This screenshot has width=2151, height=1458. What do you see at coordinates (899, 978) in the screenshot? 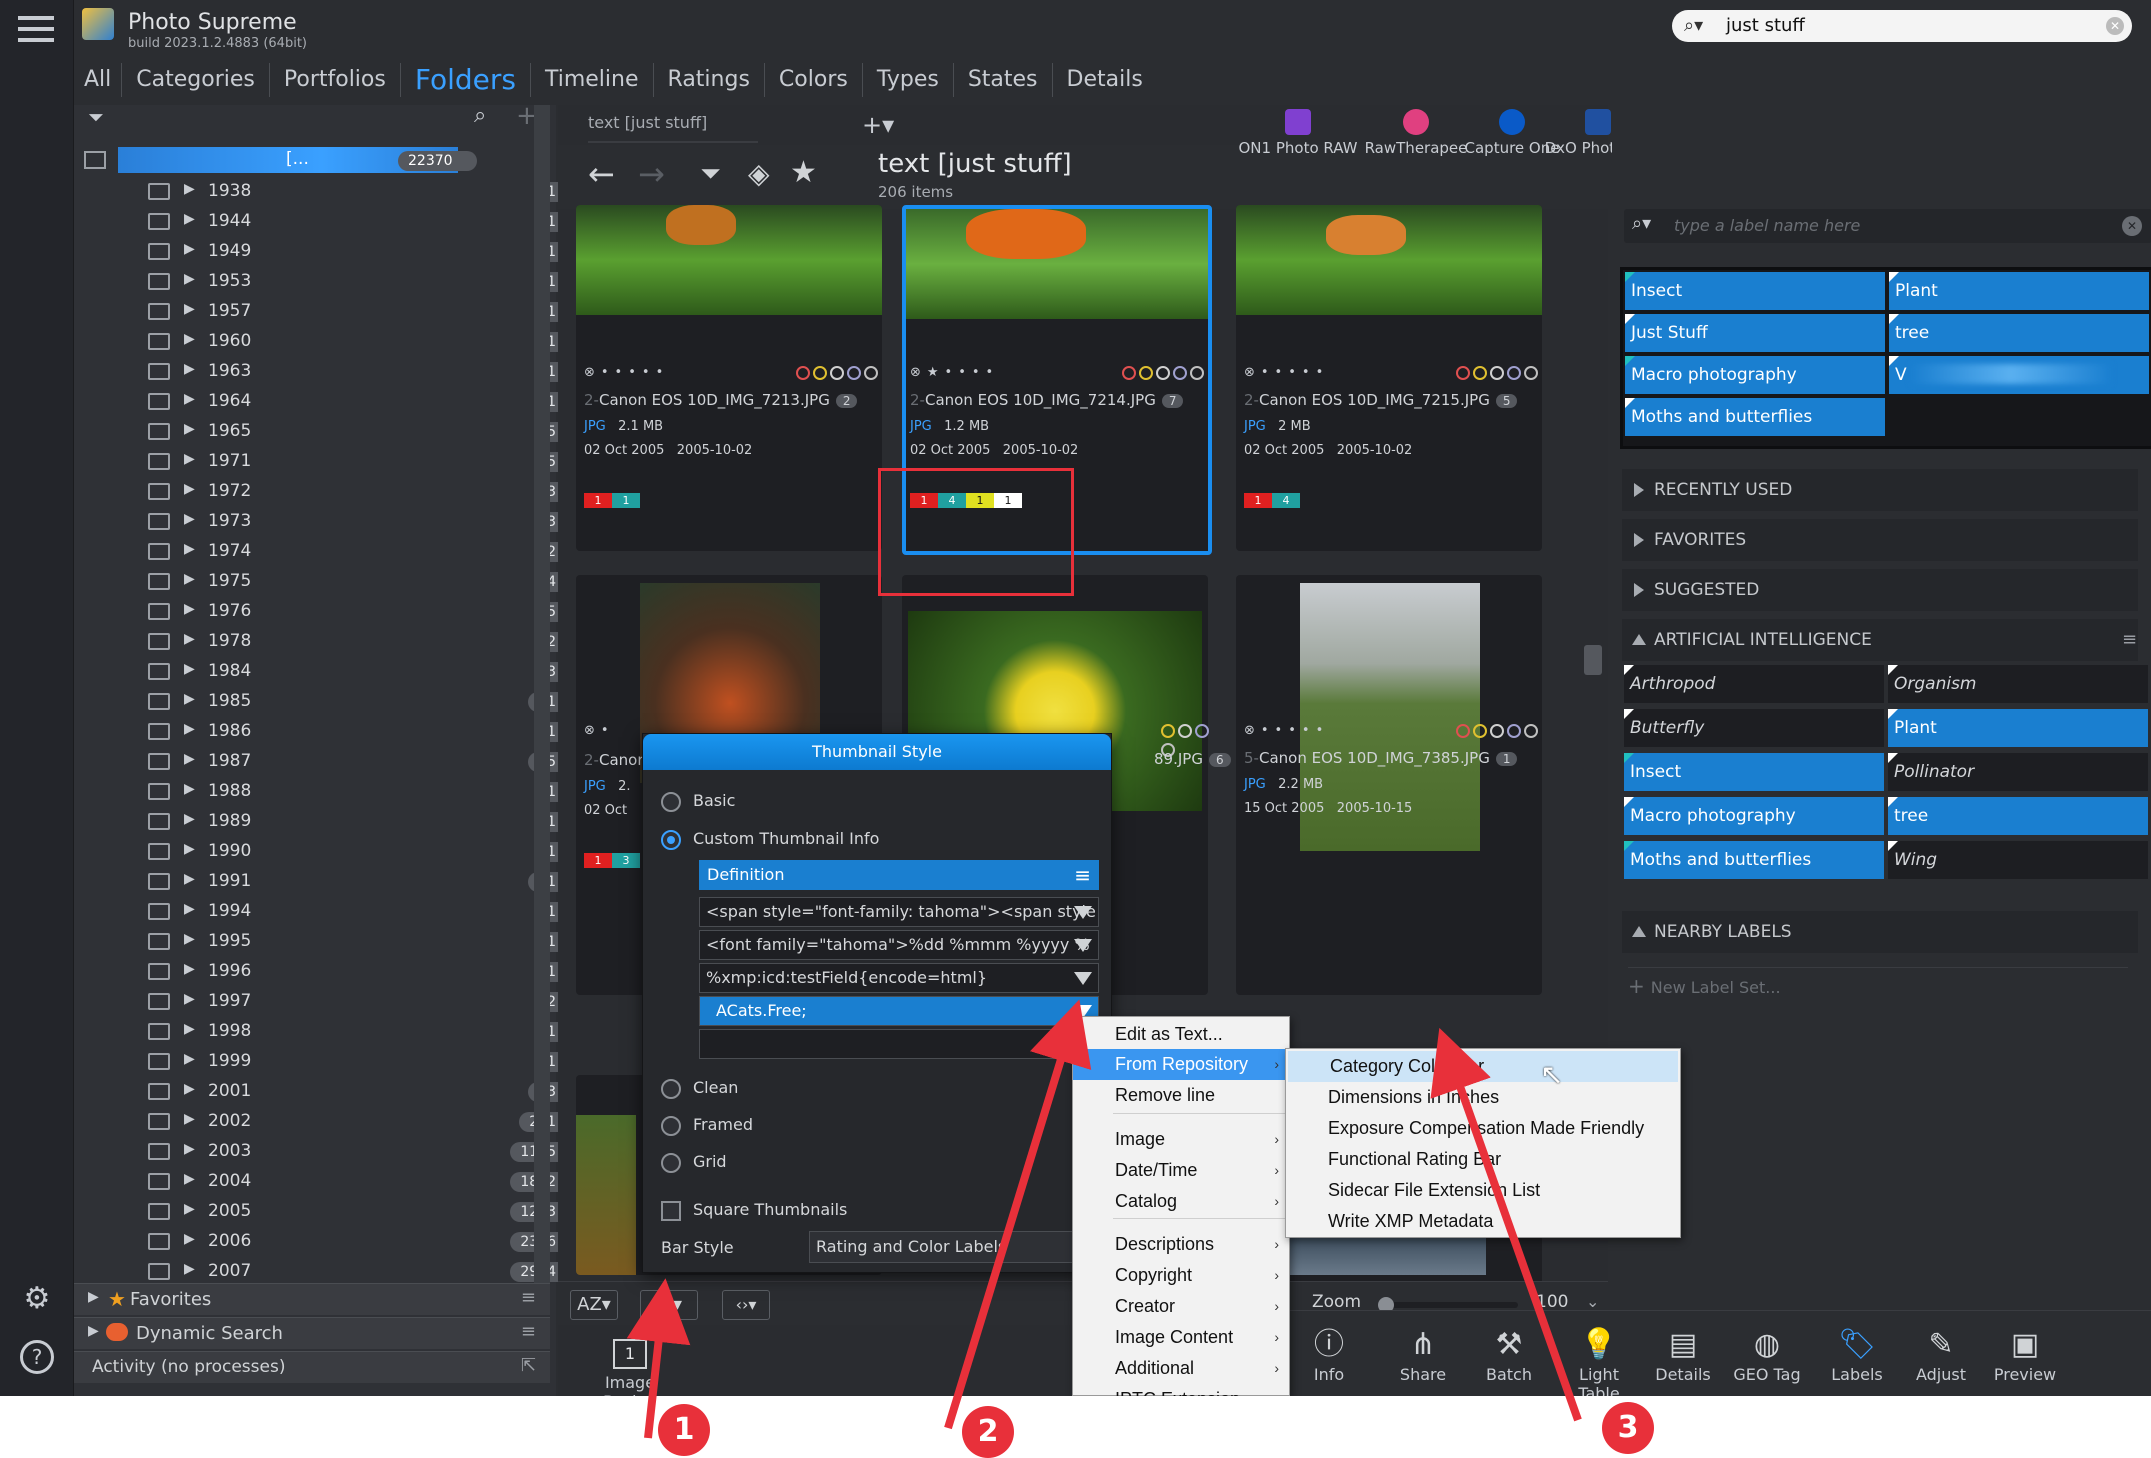
I see `definition-row: %xmp:icd:testField{encode=html}` at bounding box center [899, 978].